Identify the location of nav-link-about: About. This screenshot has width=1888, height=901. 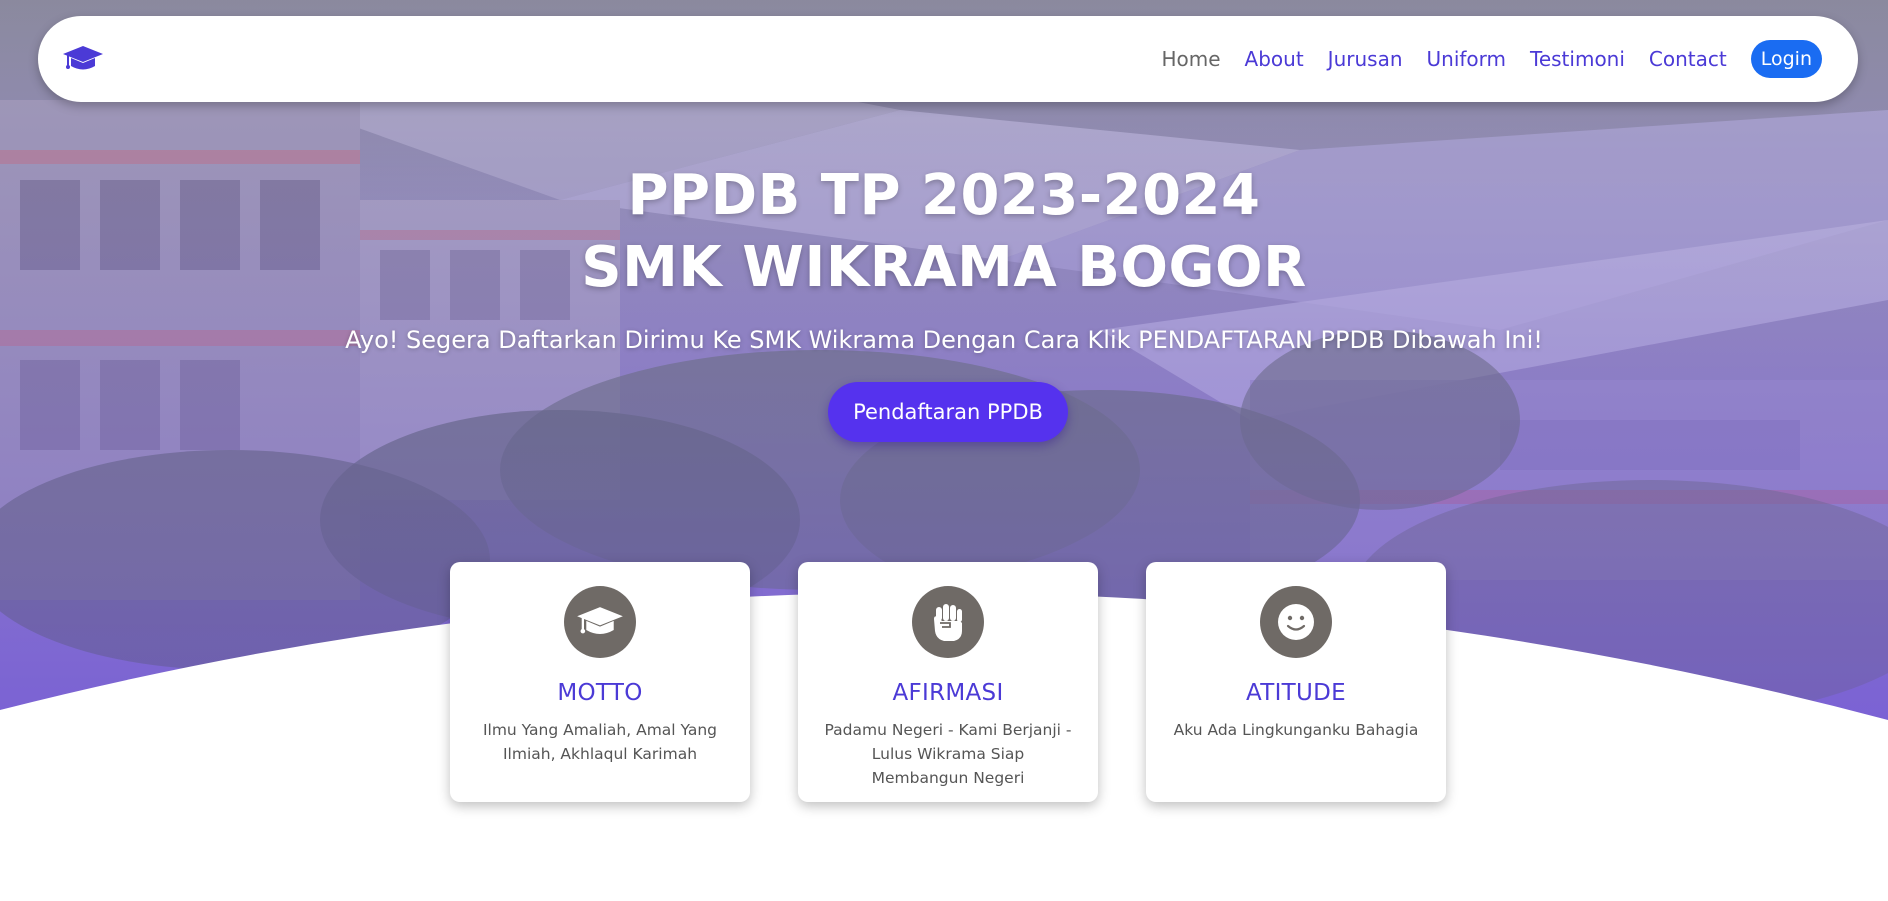
(1274, 59).